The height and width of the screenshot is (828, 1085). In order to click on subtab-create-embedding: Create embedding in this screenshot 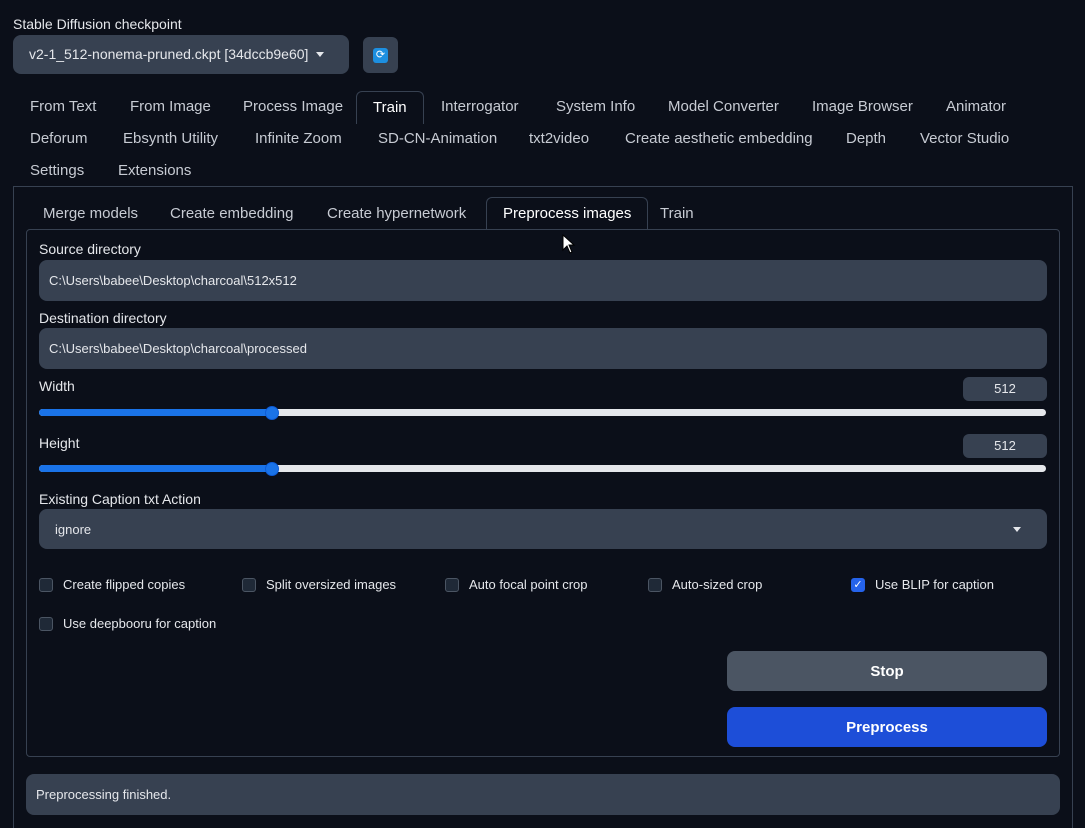, I will do `click(231, 214)`.